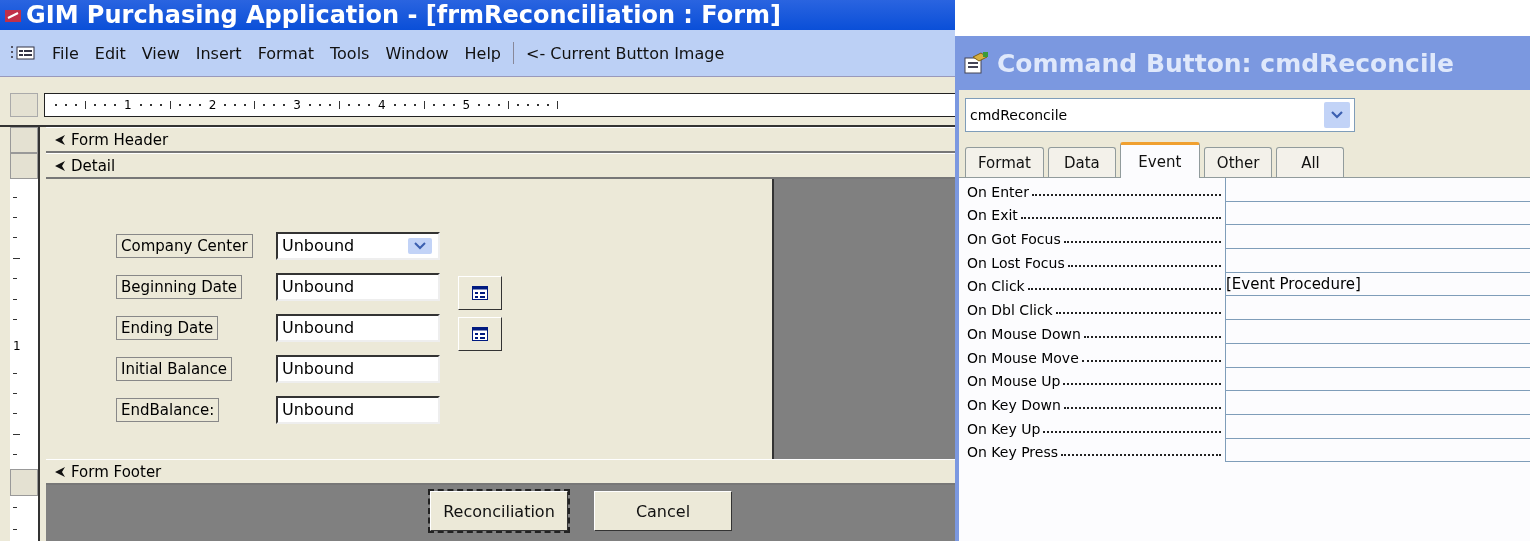  Describe the element at coordinates (403, 15) in the screenshot. I see `window-title: GIM Purchasing Application - [frmReconciliation : Form]` at that location.